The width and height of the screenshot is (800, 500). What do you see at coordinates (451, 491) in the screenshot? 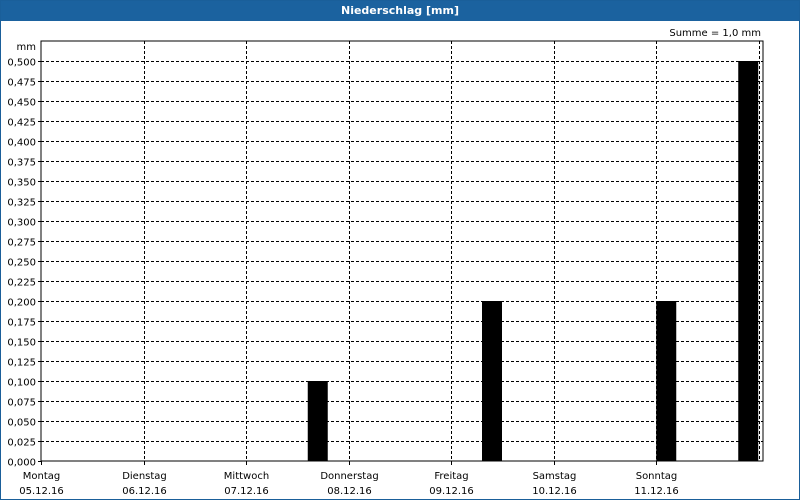
I see `x-tick-date-label: 09.12.16` at bounding box center [451, 491].